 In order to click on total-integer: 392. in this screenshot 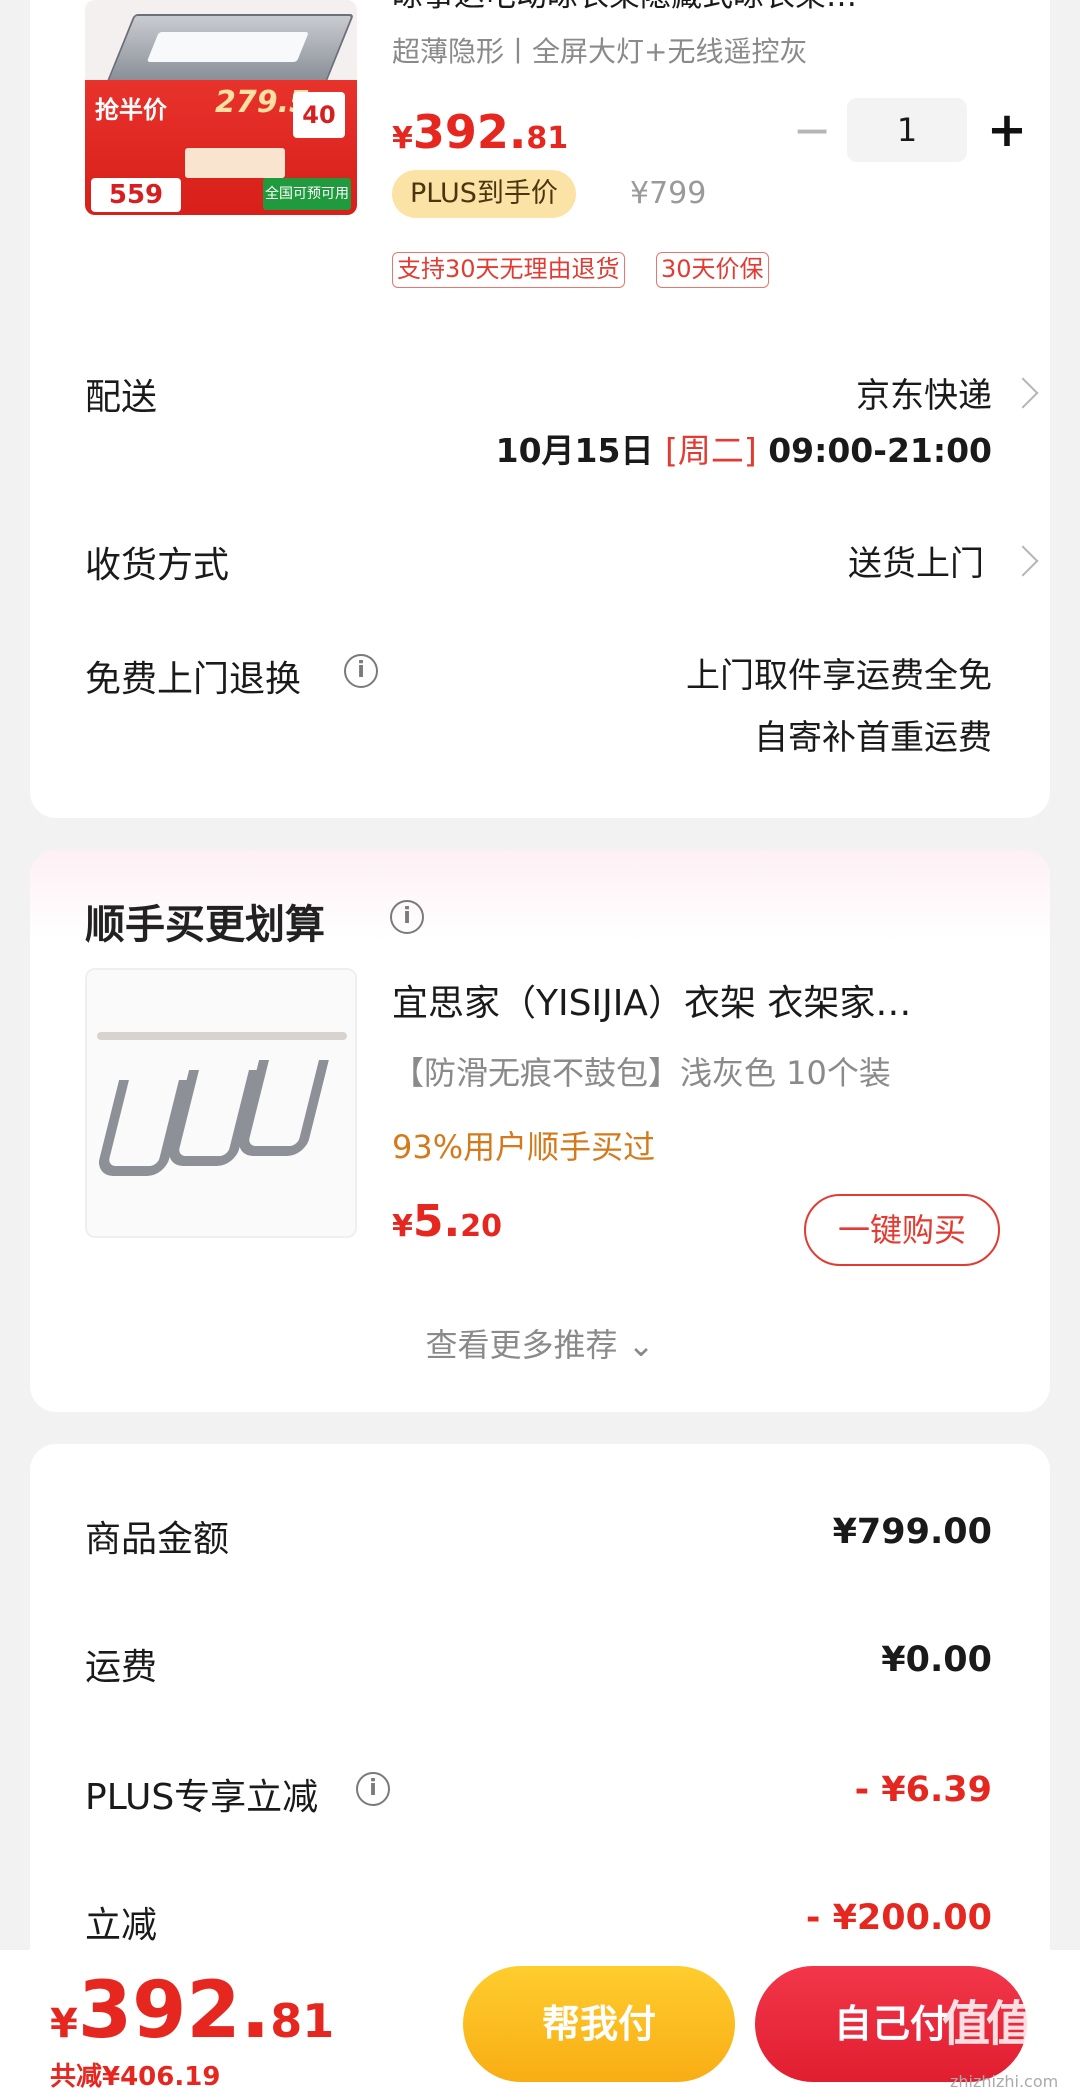, I will do `click(174, 2011)`.